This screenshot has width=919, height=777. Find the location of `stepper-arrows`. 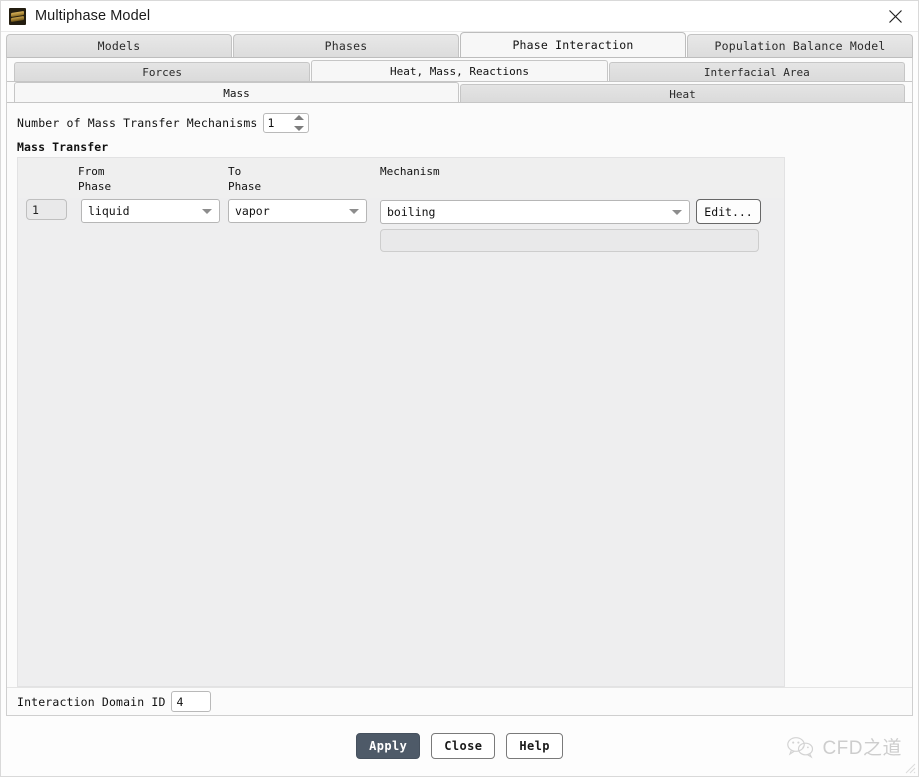

stepper-arrows is located at coordinates (299, 123).